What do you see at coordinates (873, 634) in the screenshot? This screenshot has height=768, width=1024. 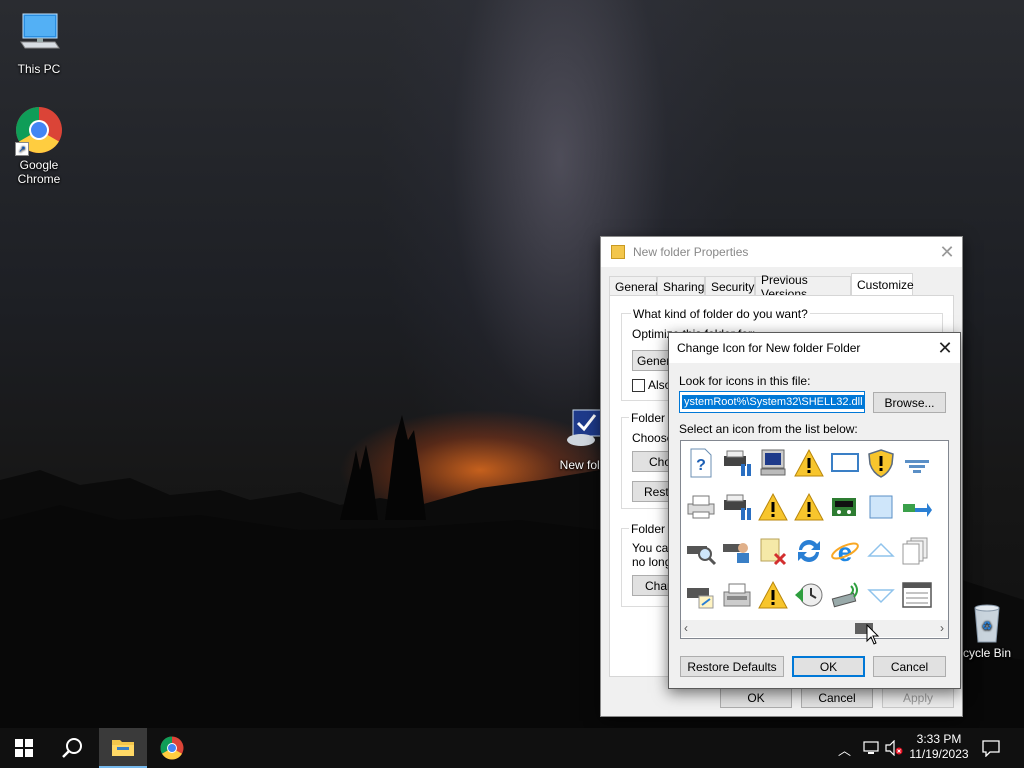 I see `mouse-cursor-icon` at bounding box center [873, 634].